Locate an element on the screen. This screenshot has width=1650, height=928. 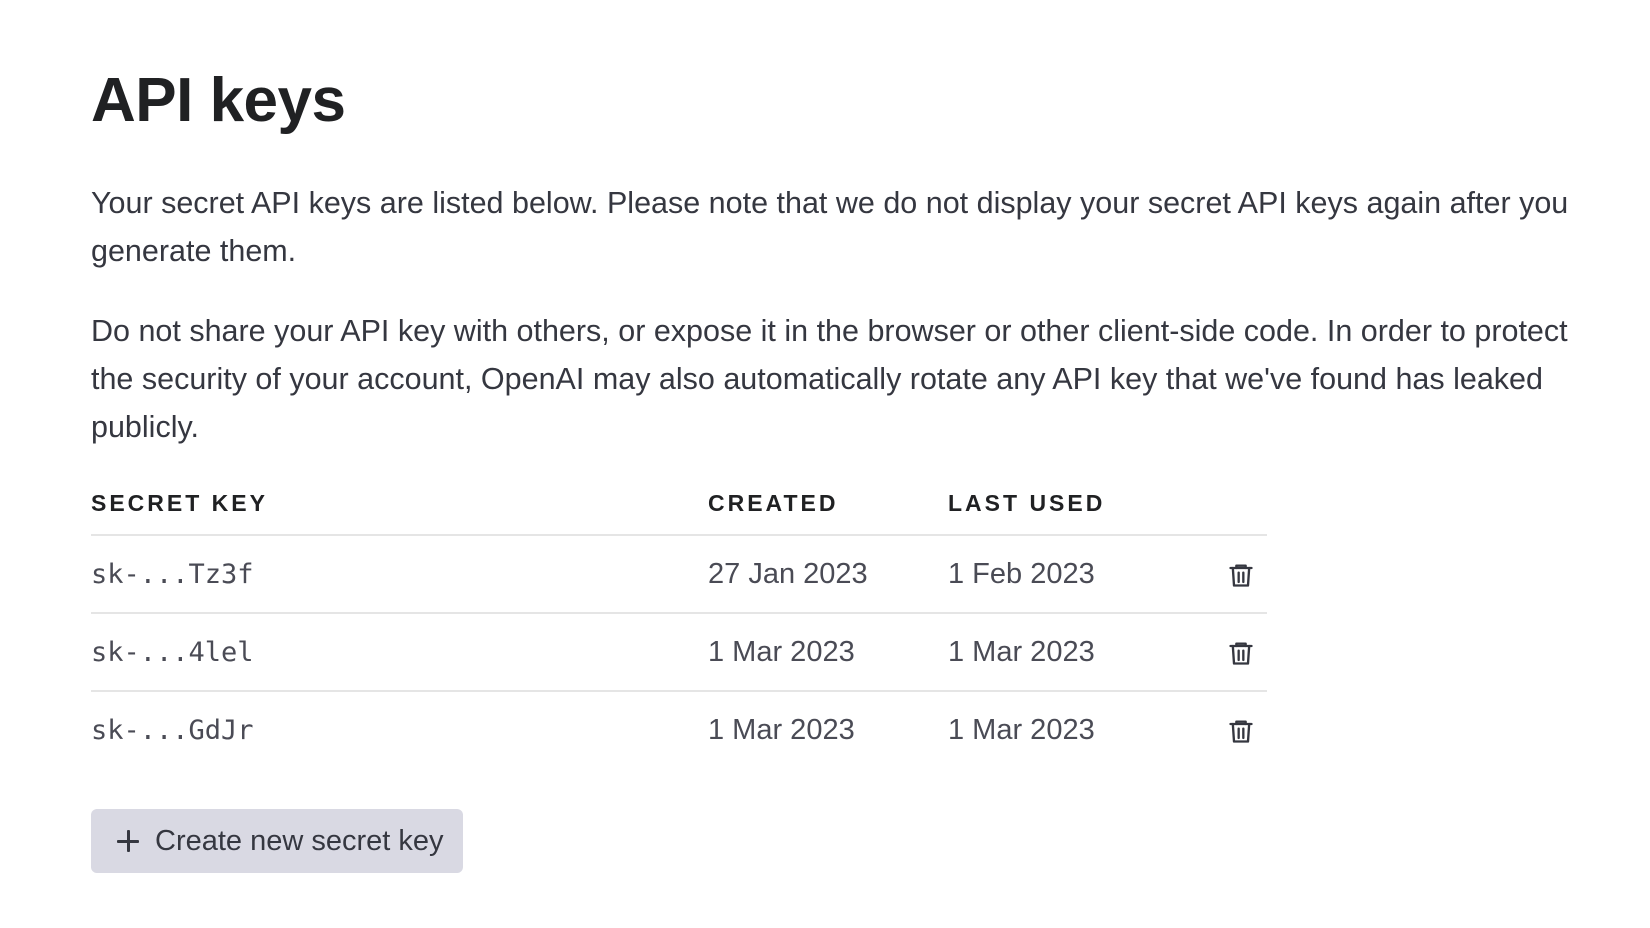
header-secret-key: SECRET KEY is located at coordinates (399, 513).